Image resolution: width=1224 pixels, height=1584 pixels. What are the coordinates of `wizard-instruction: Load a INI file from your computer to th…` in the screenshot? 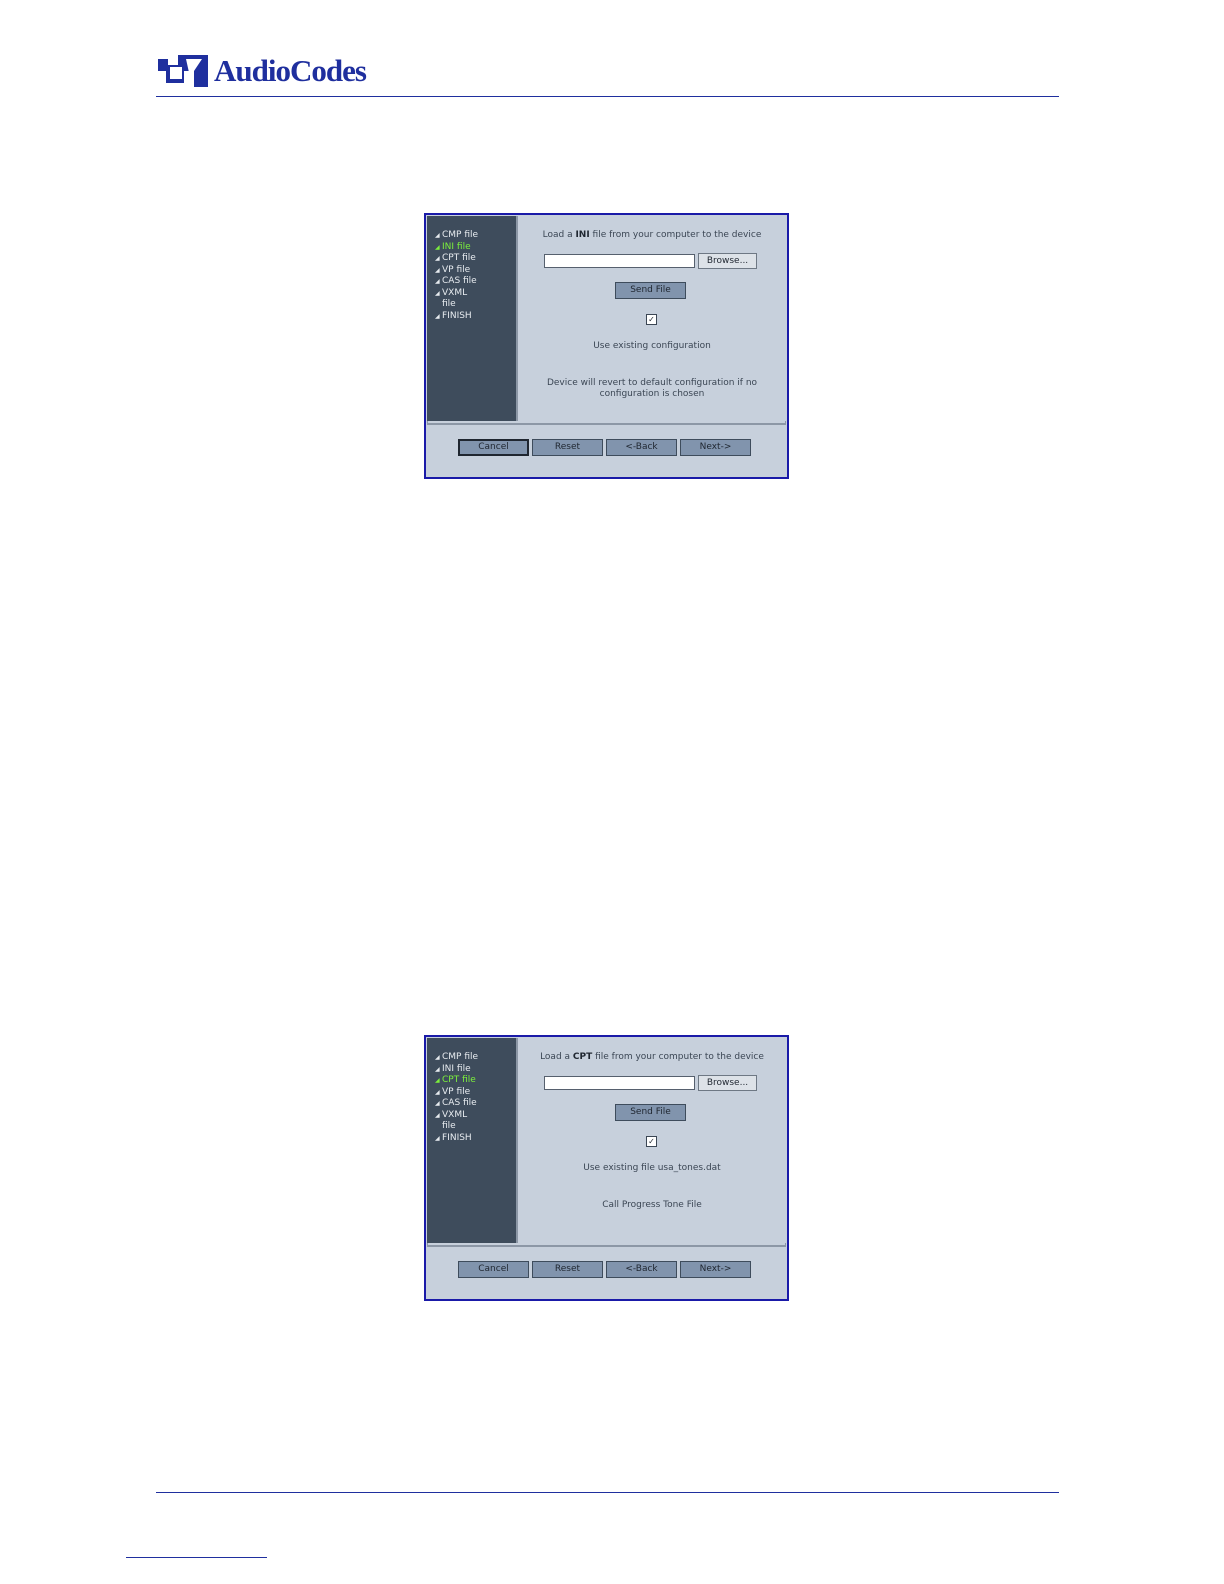 It's located at (652, 235).